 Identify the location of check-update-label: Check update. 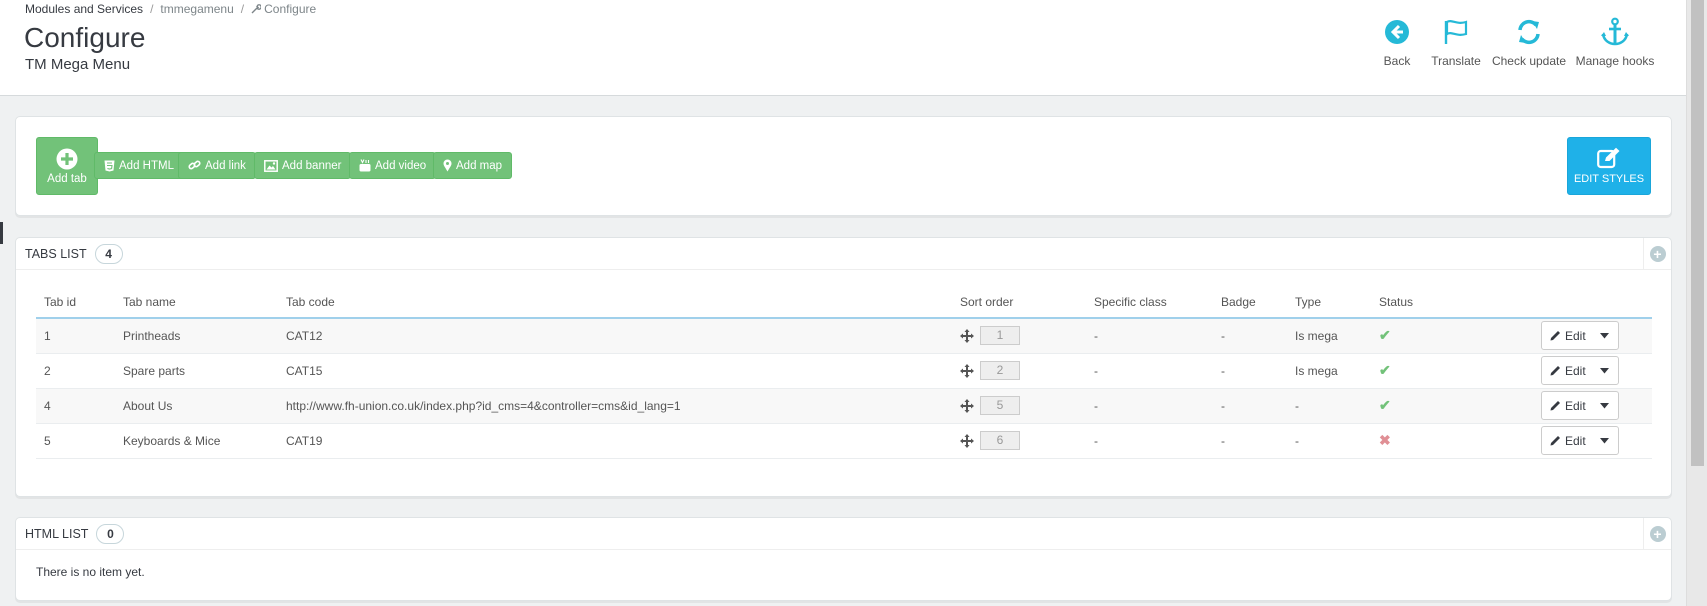
(1529, 61).